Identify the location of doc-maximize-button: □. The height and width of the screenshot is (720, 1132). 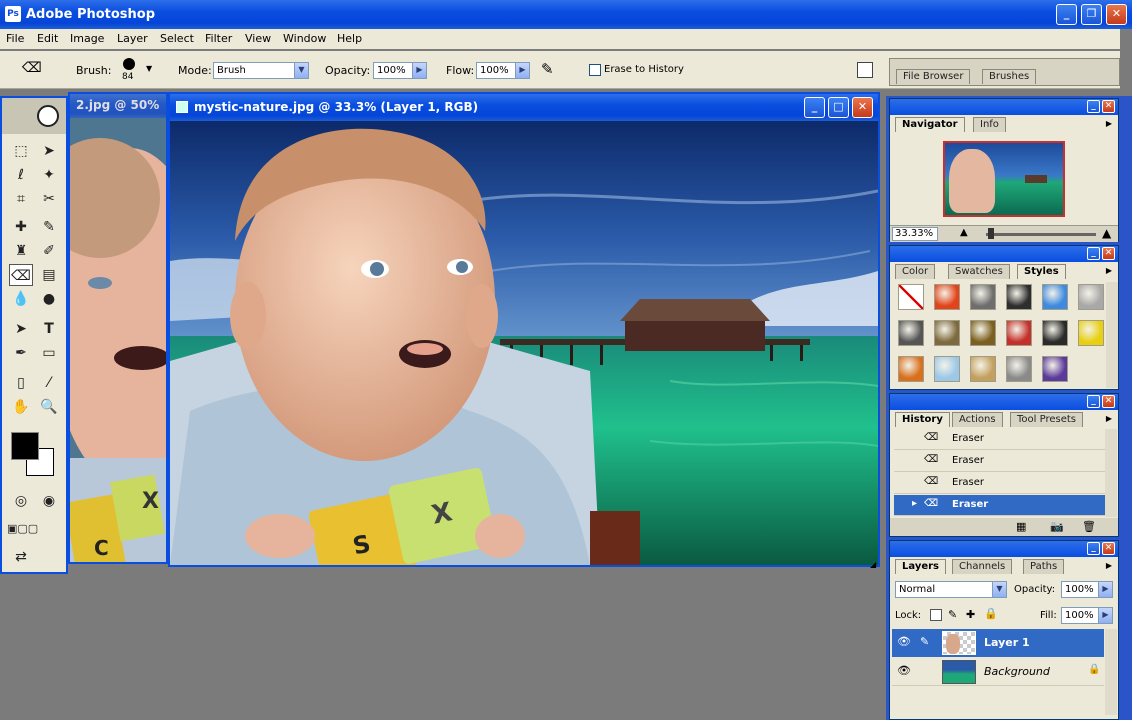
(838, 107).